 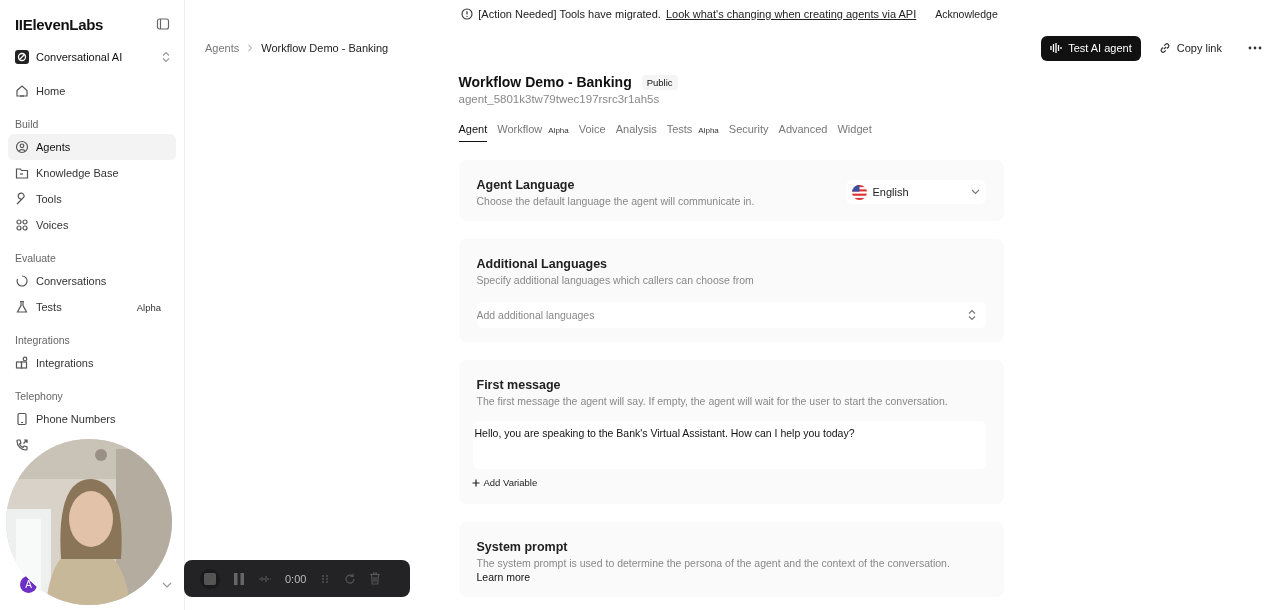 What do you see at coordinates (731, 315) in the screenshot?
I see `languages-field: Add additional languages` at bounding box center [731, 315].